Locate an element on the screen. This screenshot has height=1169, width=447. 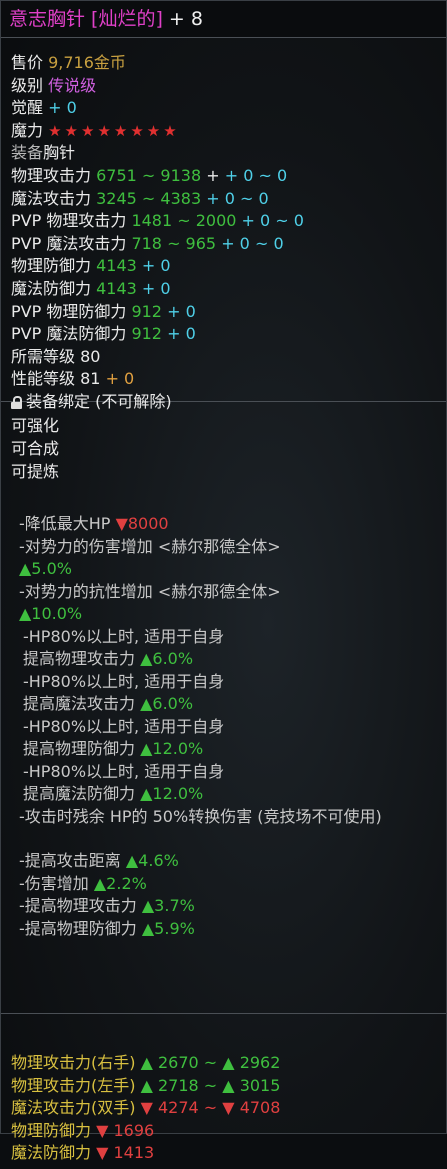
option-value: ▲10.0% is located at coordinates (51, 613).